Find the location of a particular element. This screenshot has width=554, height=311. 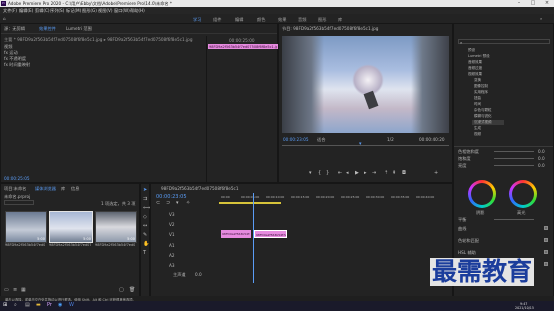

icon-view-icon: ▦ is located at coordinates (23, 290).